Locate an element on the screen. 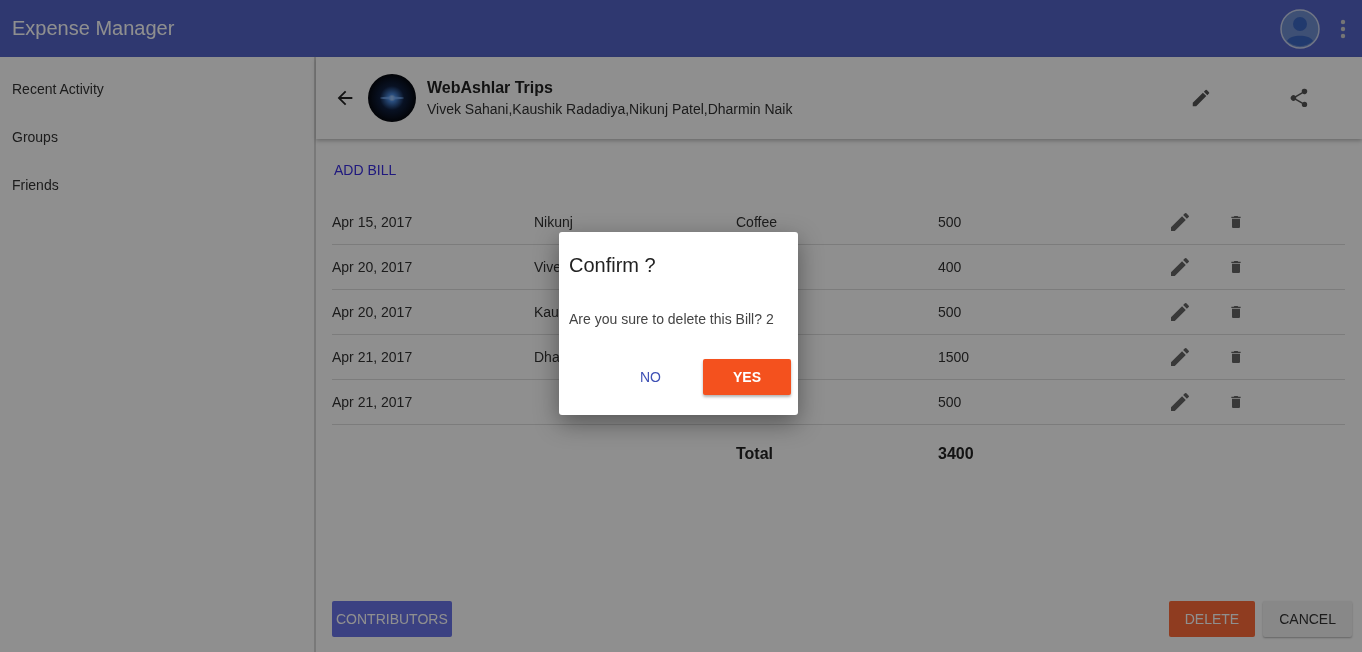 The width and height of the screenshot is (1362, 652). table-cell-text: 400 is located at coordinates (950, 267).